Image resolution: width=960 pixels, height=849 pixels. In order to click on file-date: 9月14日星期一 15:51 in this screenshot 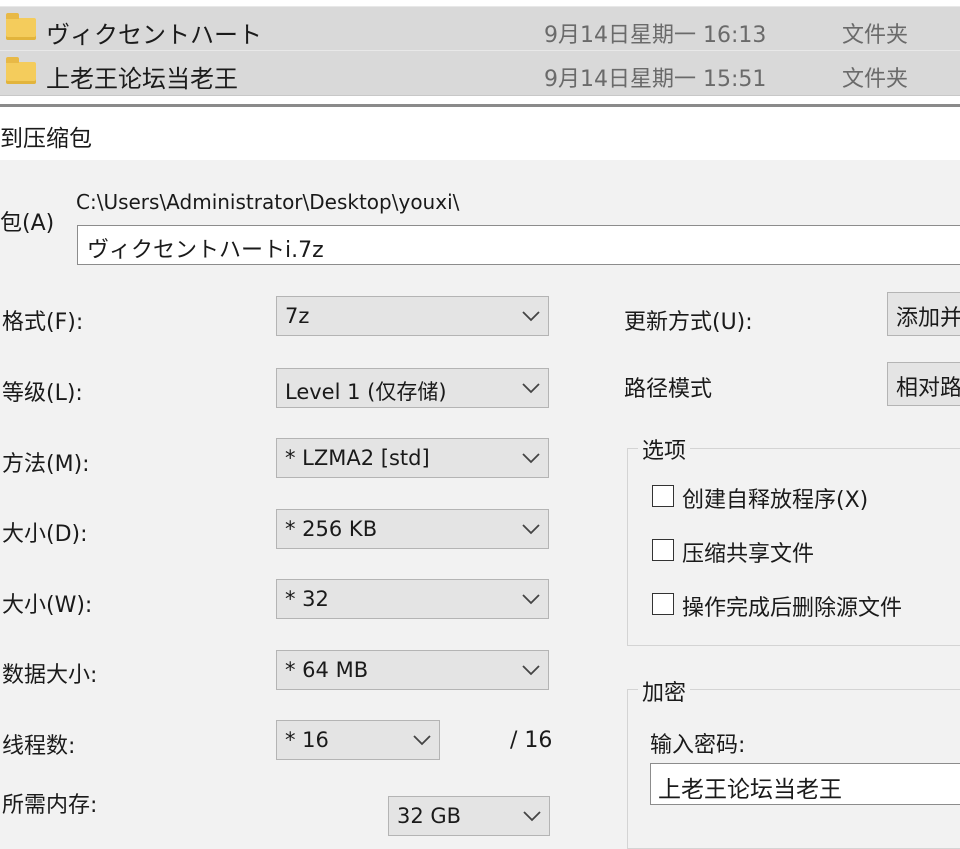, I will do `click(655, 79)`.